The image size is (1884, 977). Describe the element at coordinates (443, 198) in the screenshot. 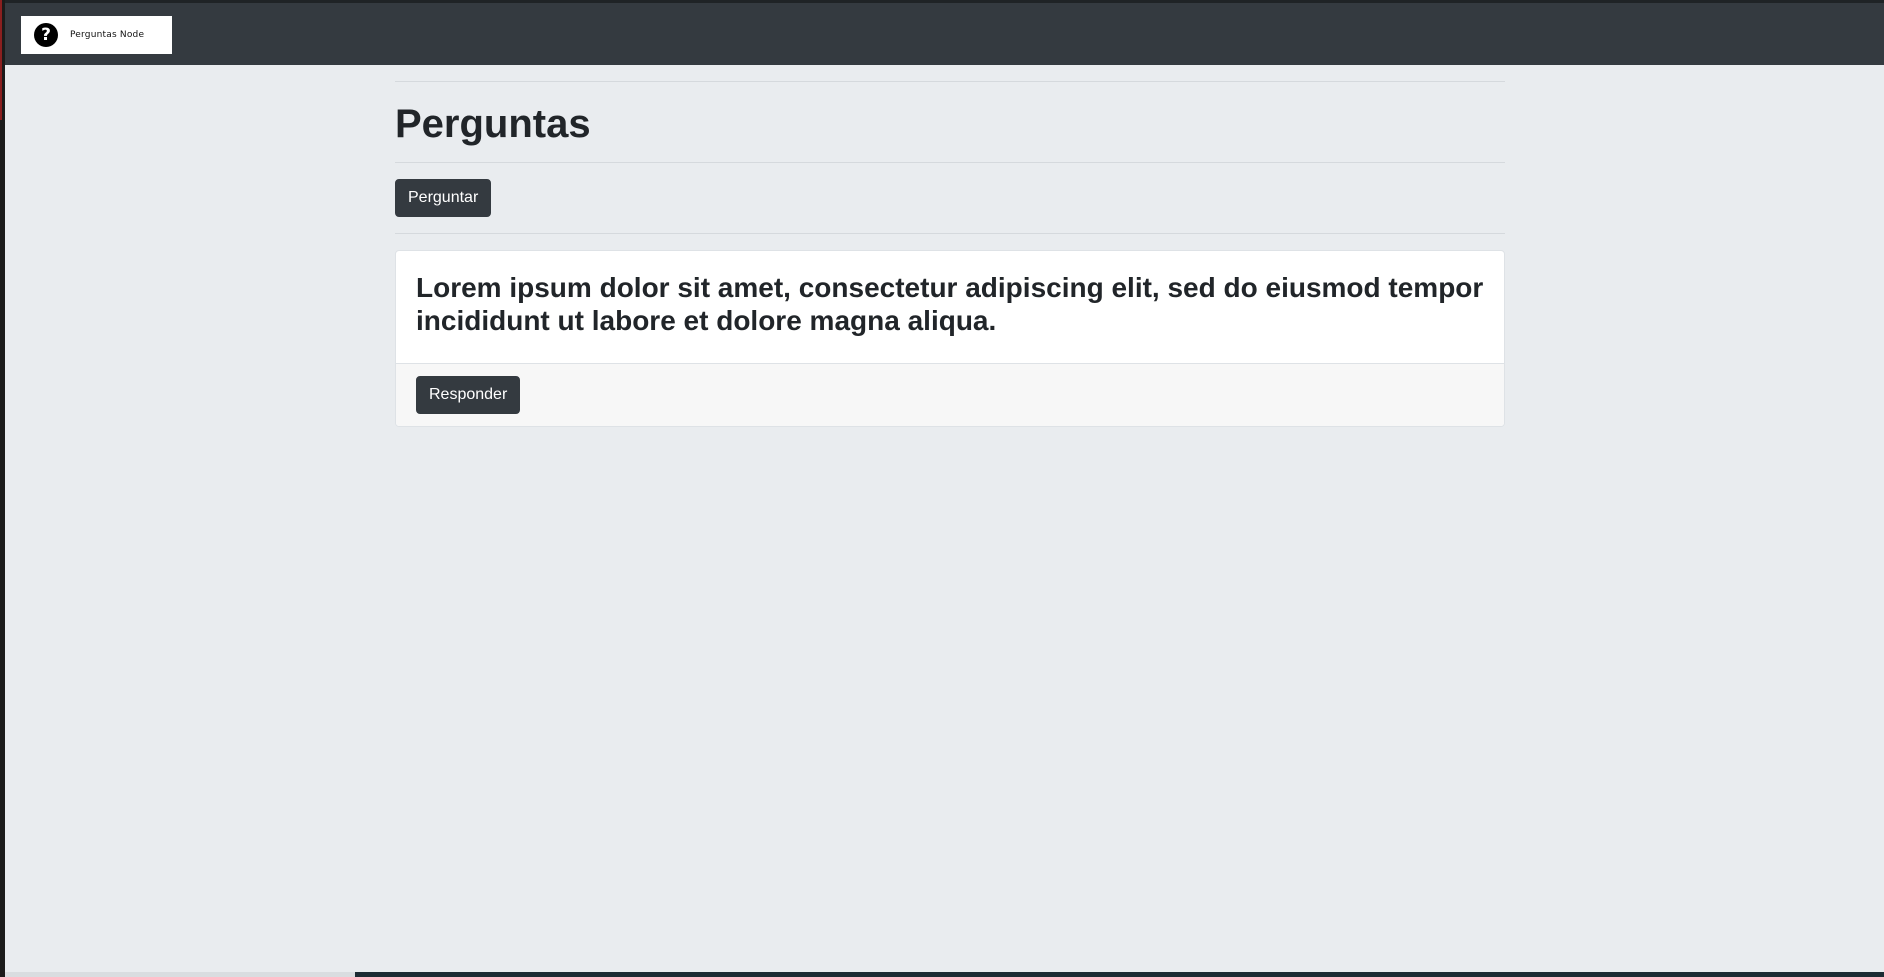

I see `ask-question-button: Perguntar` at that location.